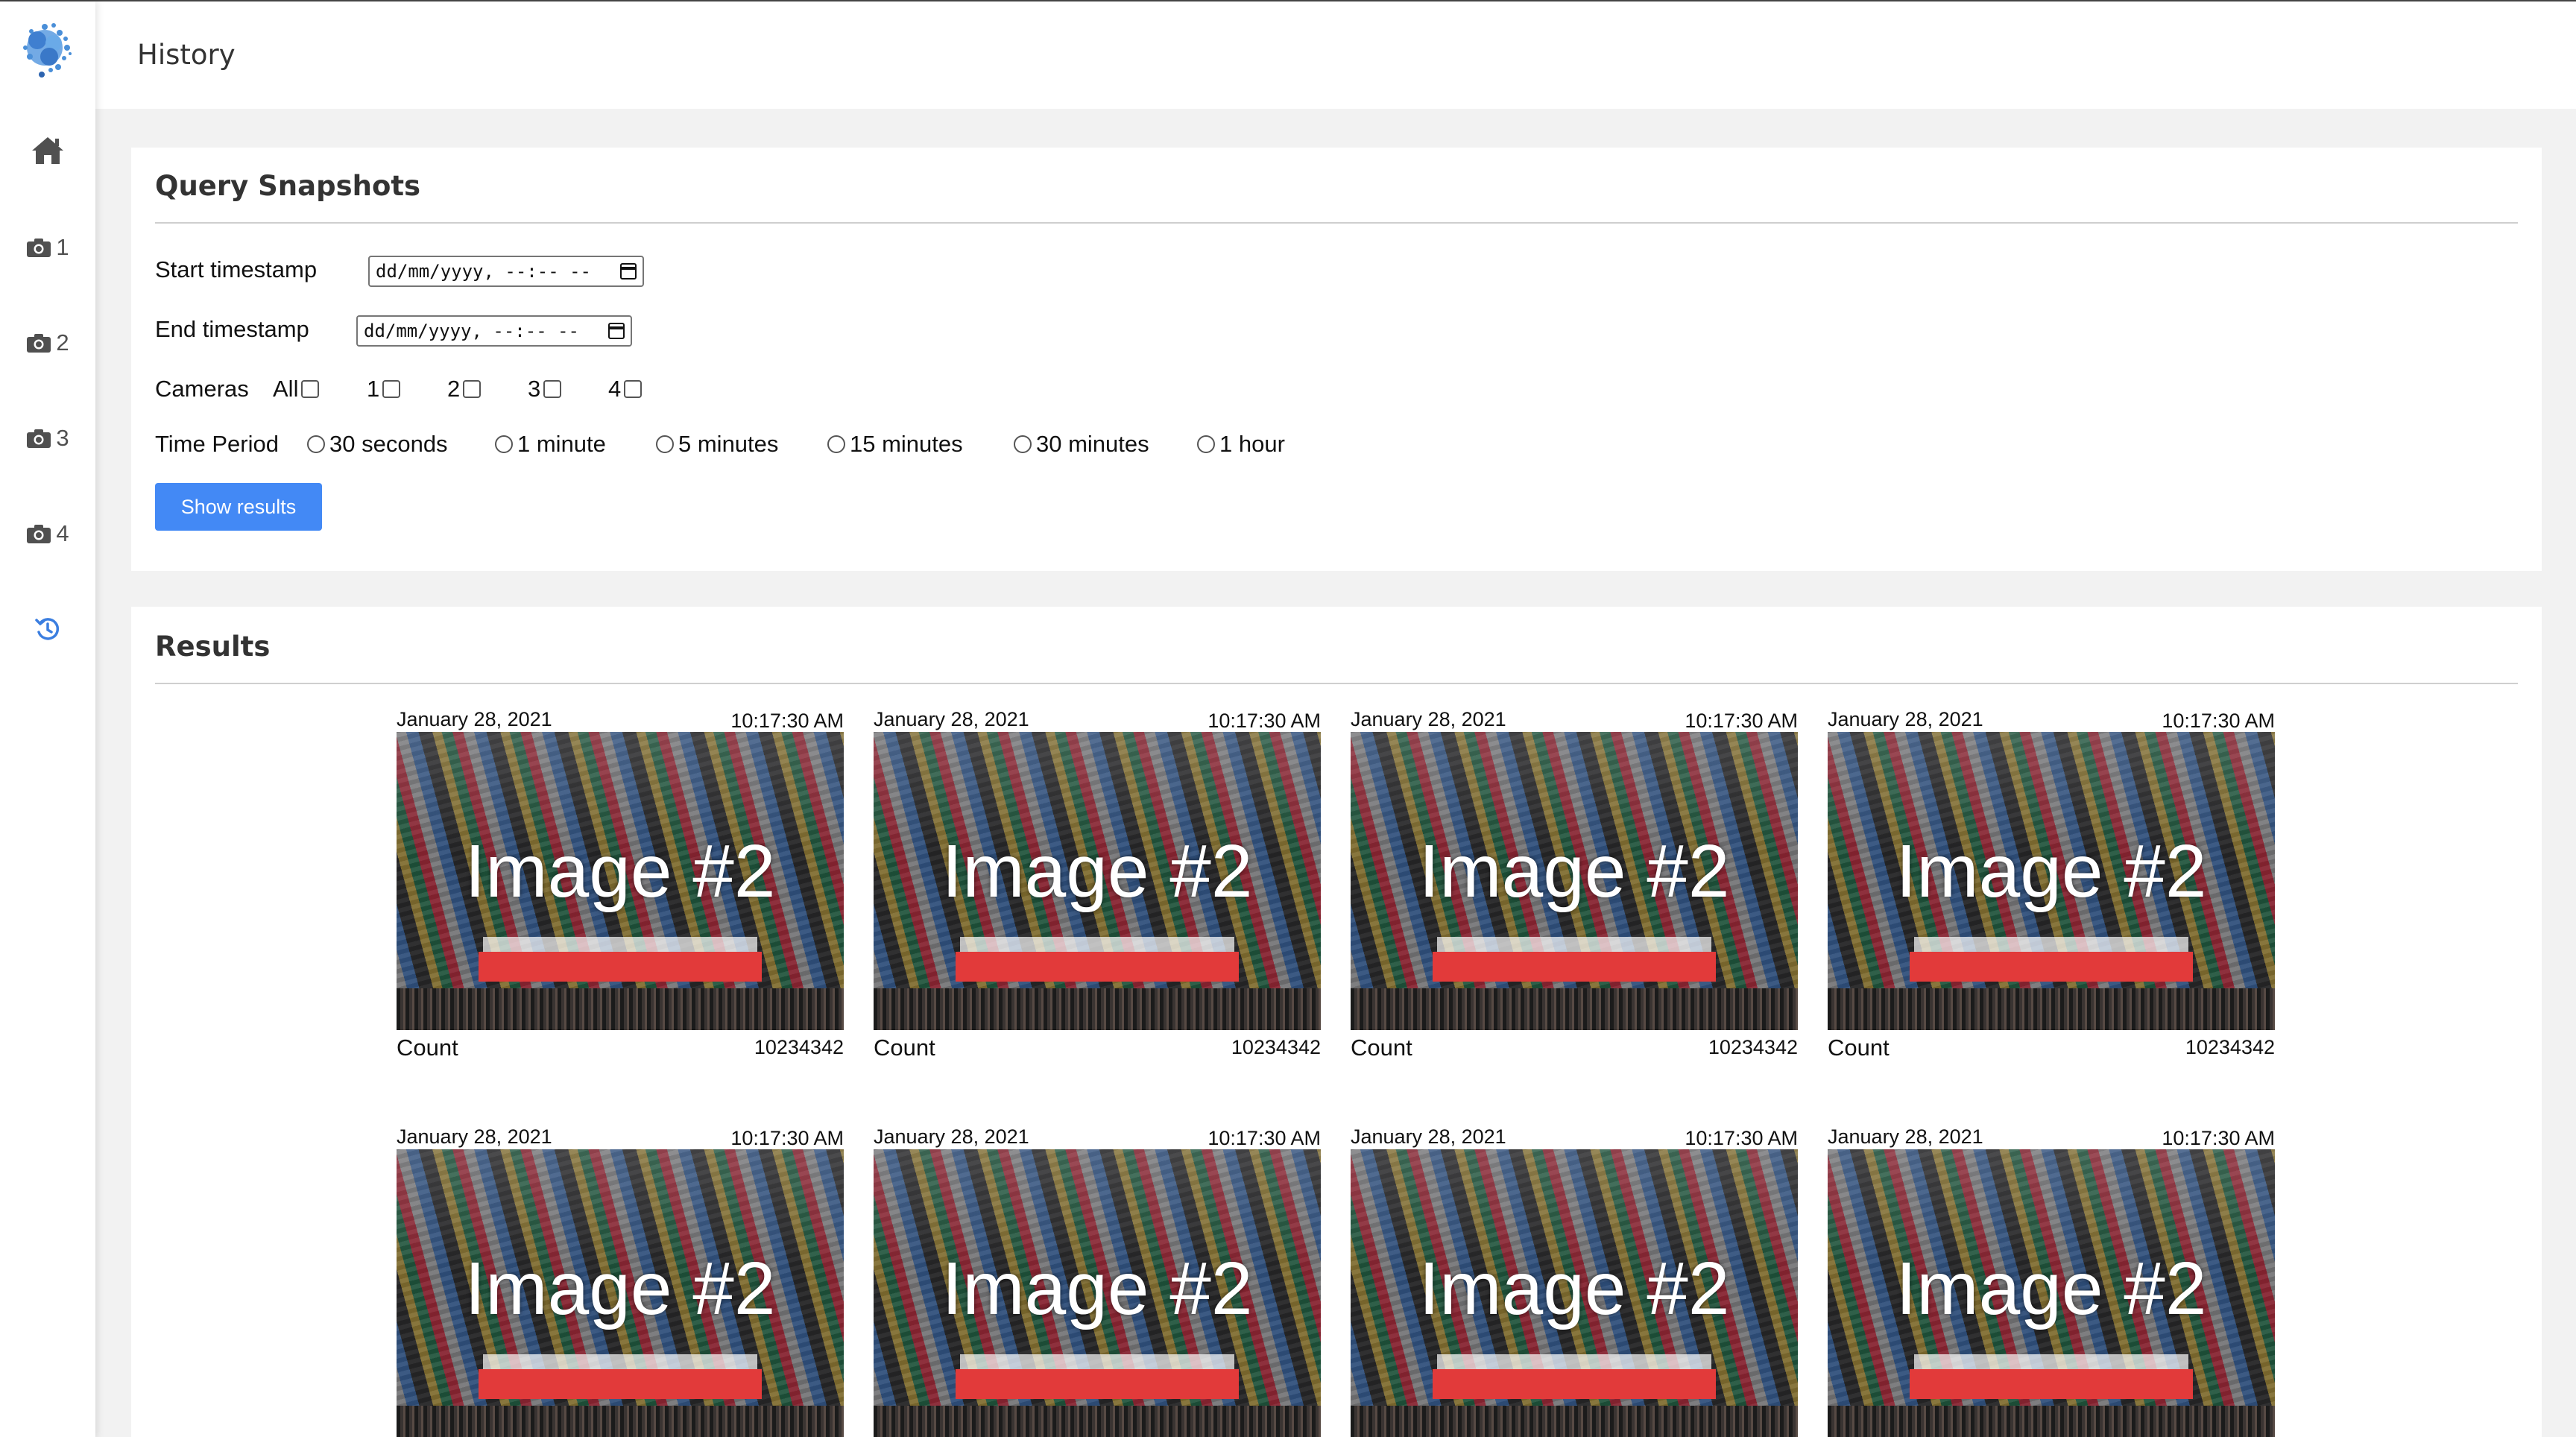  What do you see at coordinates (62, 247) in the screenshot?
I see `sidebar-item-label: 1` at bounding box center [62, 247].